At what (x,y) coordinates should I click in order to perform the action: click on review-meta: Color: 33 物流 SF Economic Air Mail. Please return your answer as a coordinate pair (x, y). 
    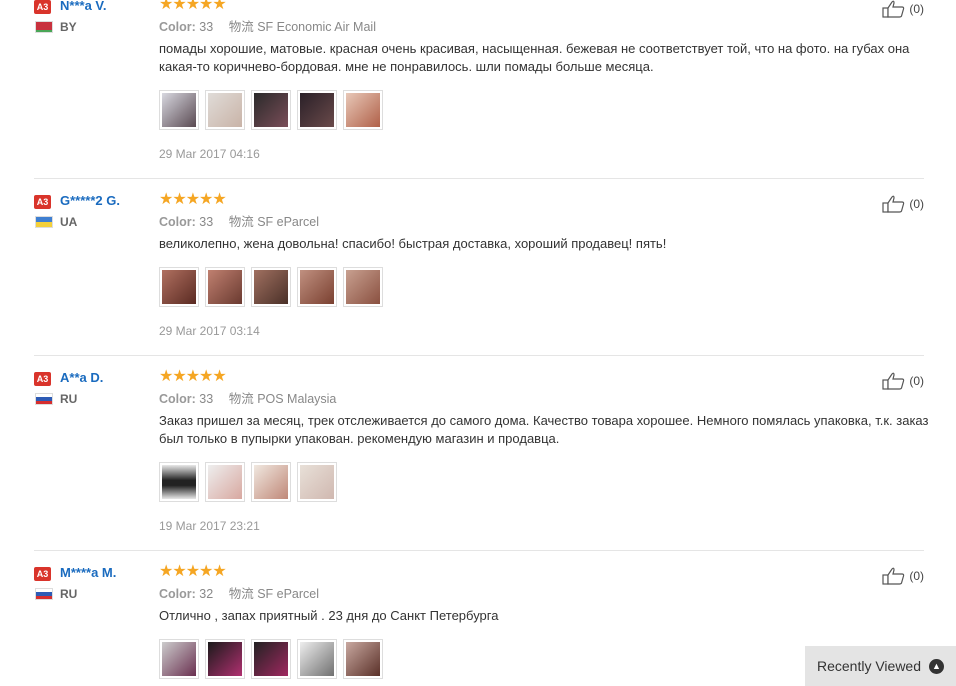
    Looking at the image, I should click on (267, 25).